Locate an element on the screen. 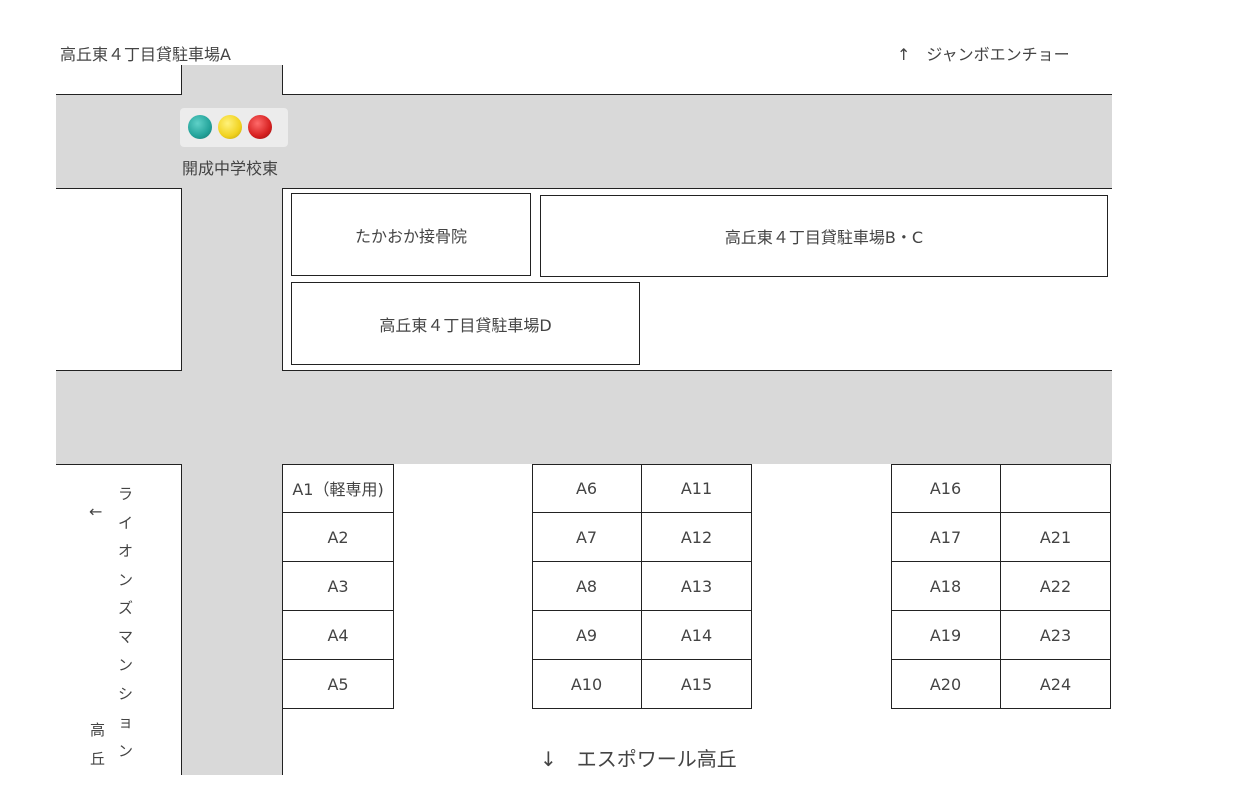 This screenshot has width=1233, height=805. left-arrow-icon: ← is located at coordinates (96, 511).